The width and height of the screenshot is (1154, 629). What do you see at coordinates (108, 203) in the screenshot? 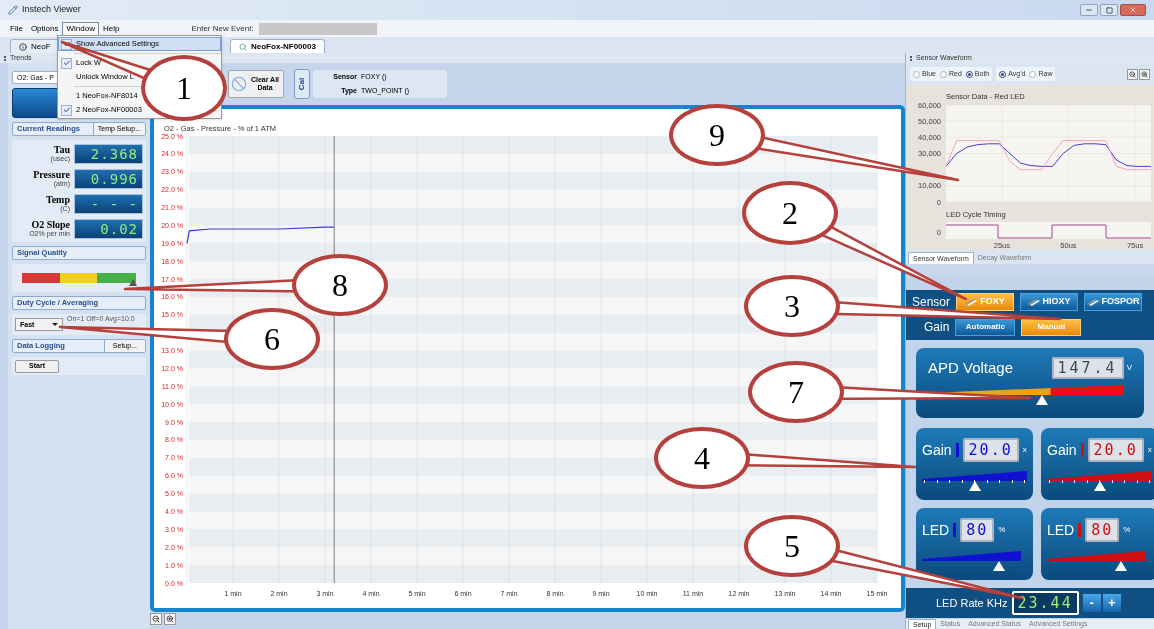
I see `reading-display: - - -` at bounding box center [108, 203].